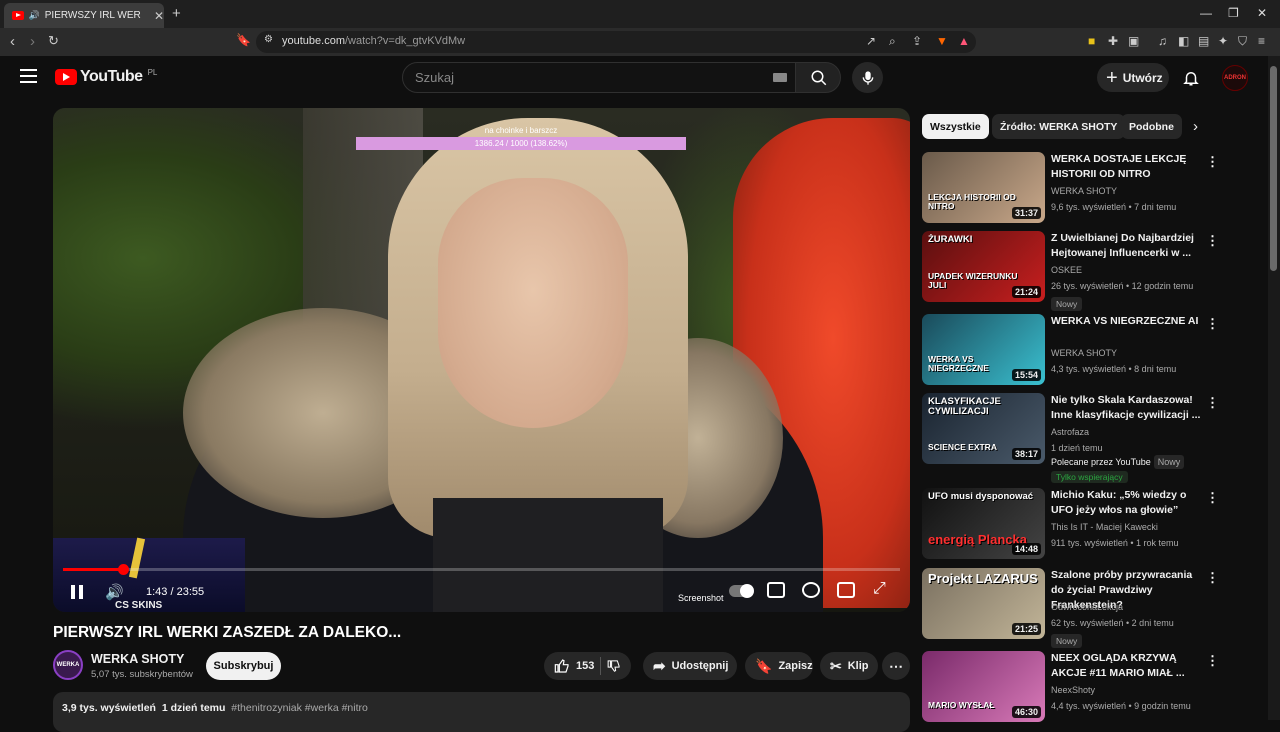 This screenshot has width=1280, height=732. Describe the element at coordinates (34, 15) in the screenshot. I see `audio-playing-icon: 🔊` at that location.